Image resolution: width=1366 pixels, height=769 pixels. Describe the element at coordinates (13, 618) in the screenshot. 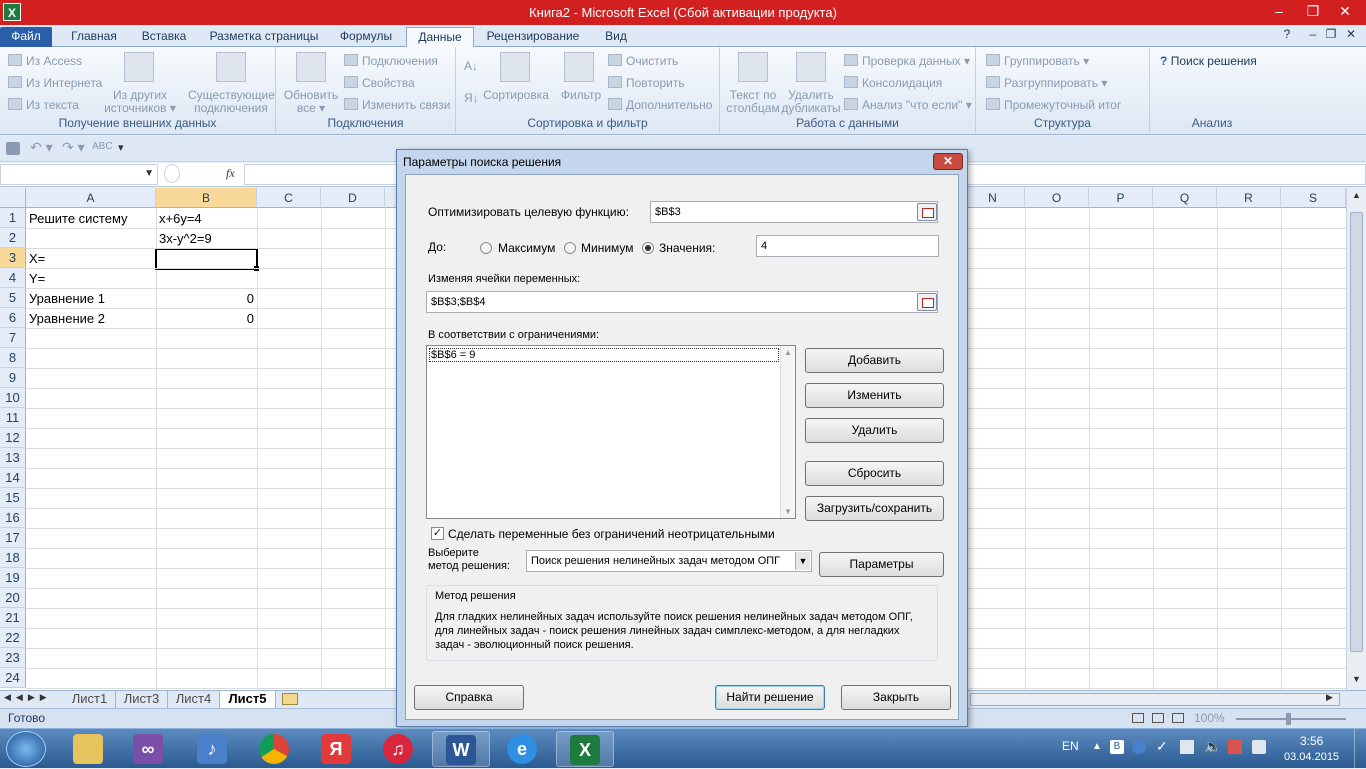

I see `row-header: 21` at that location.